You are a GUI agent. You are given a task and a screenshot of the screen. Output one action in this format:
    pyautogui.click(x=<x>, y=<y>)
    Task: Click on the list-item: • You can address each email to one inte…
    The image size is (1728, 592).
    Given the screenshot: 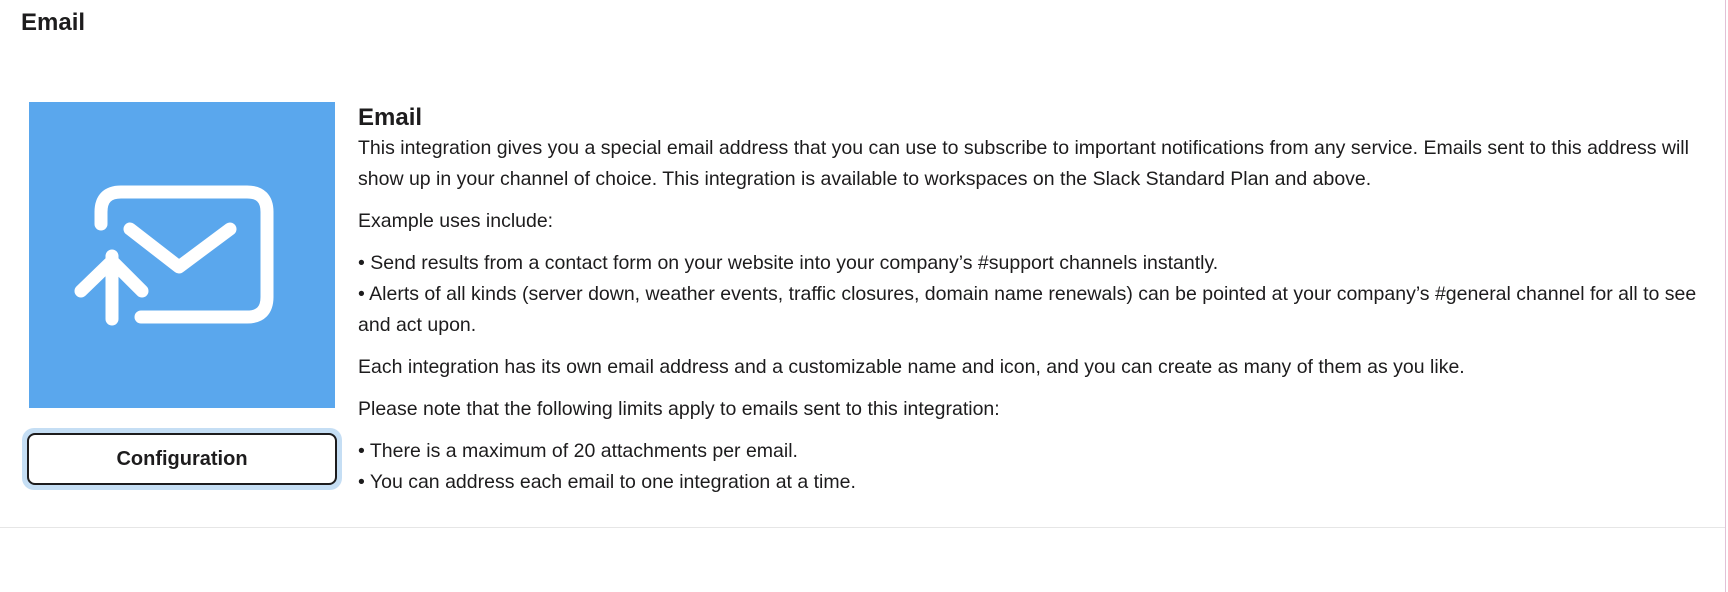 What is the action you would take?
    pyautogui.click(x=607, y=482)
    